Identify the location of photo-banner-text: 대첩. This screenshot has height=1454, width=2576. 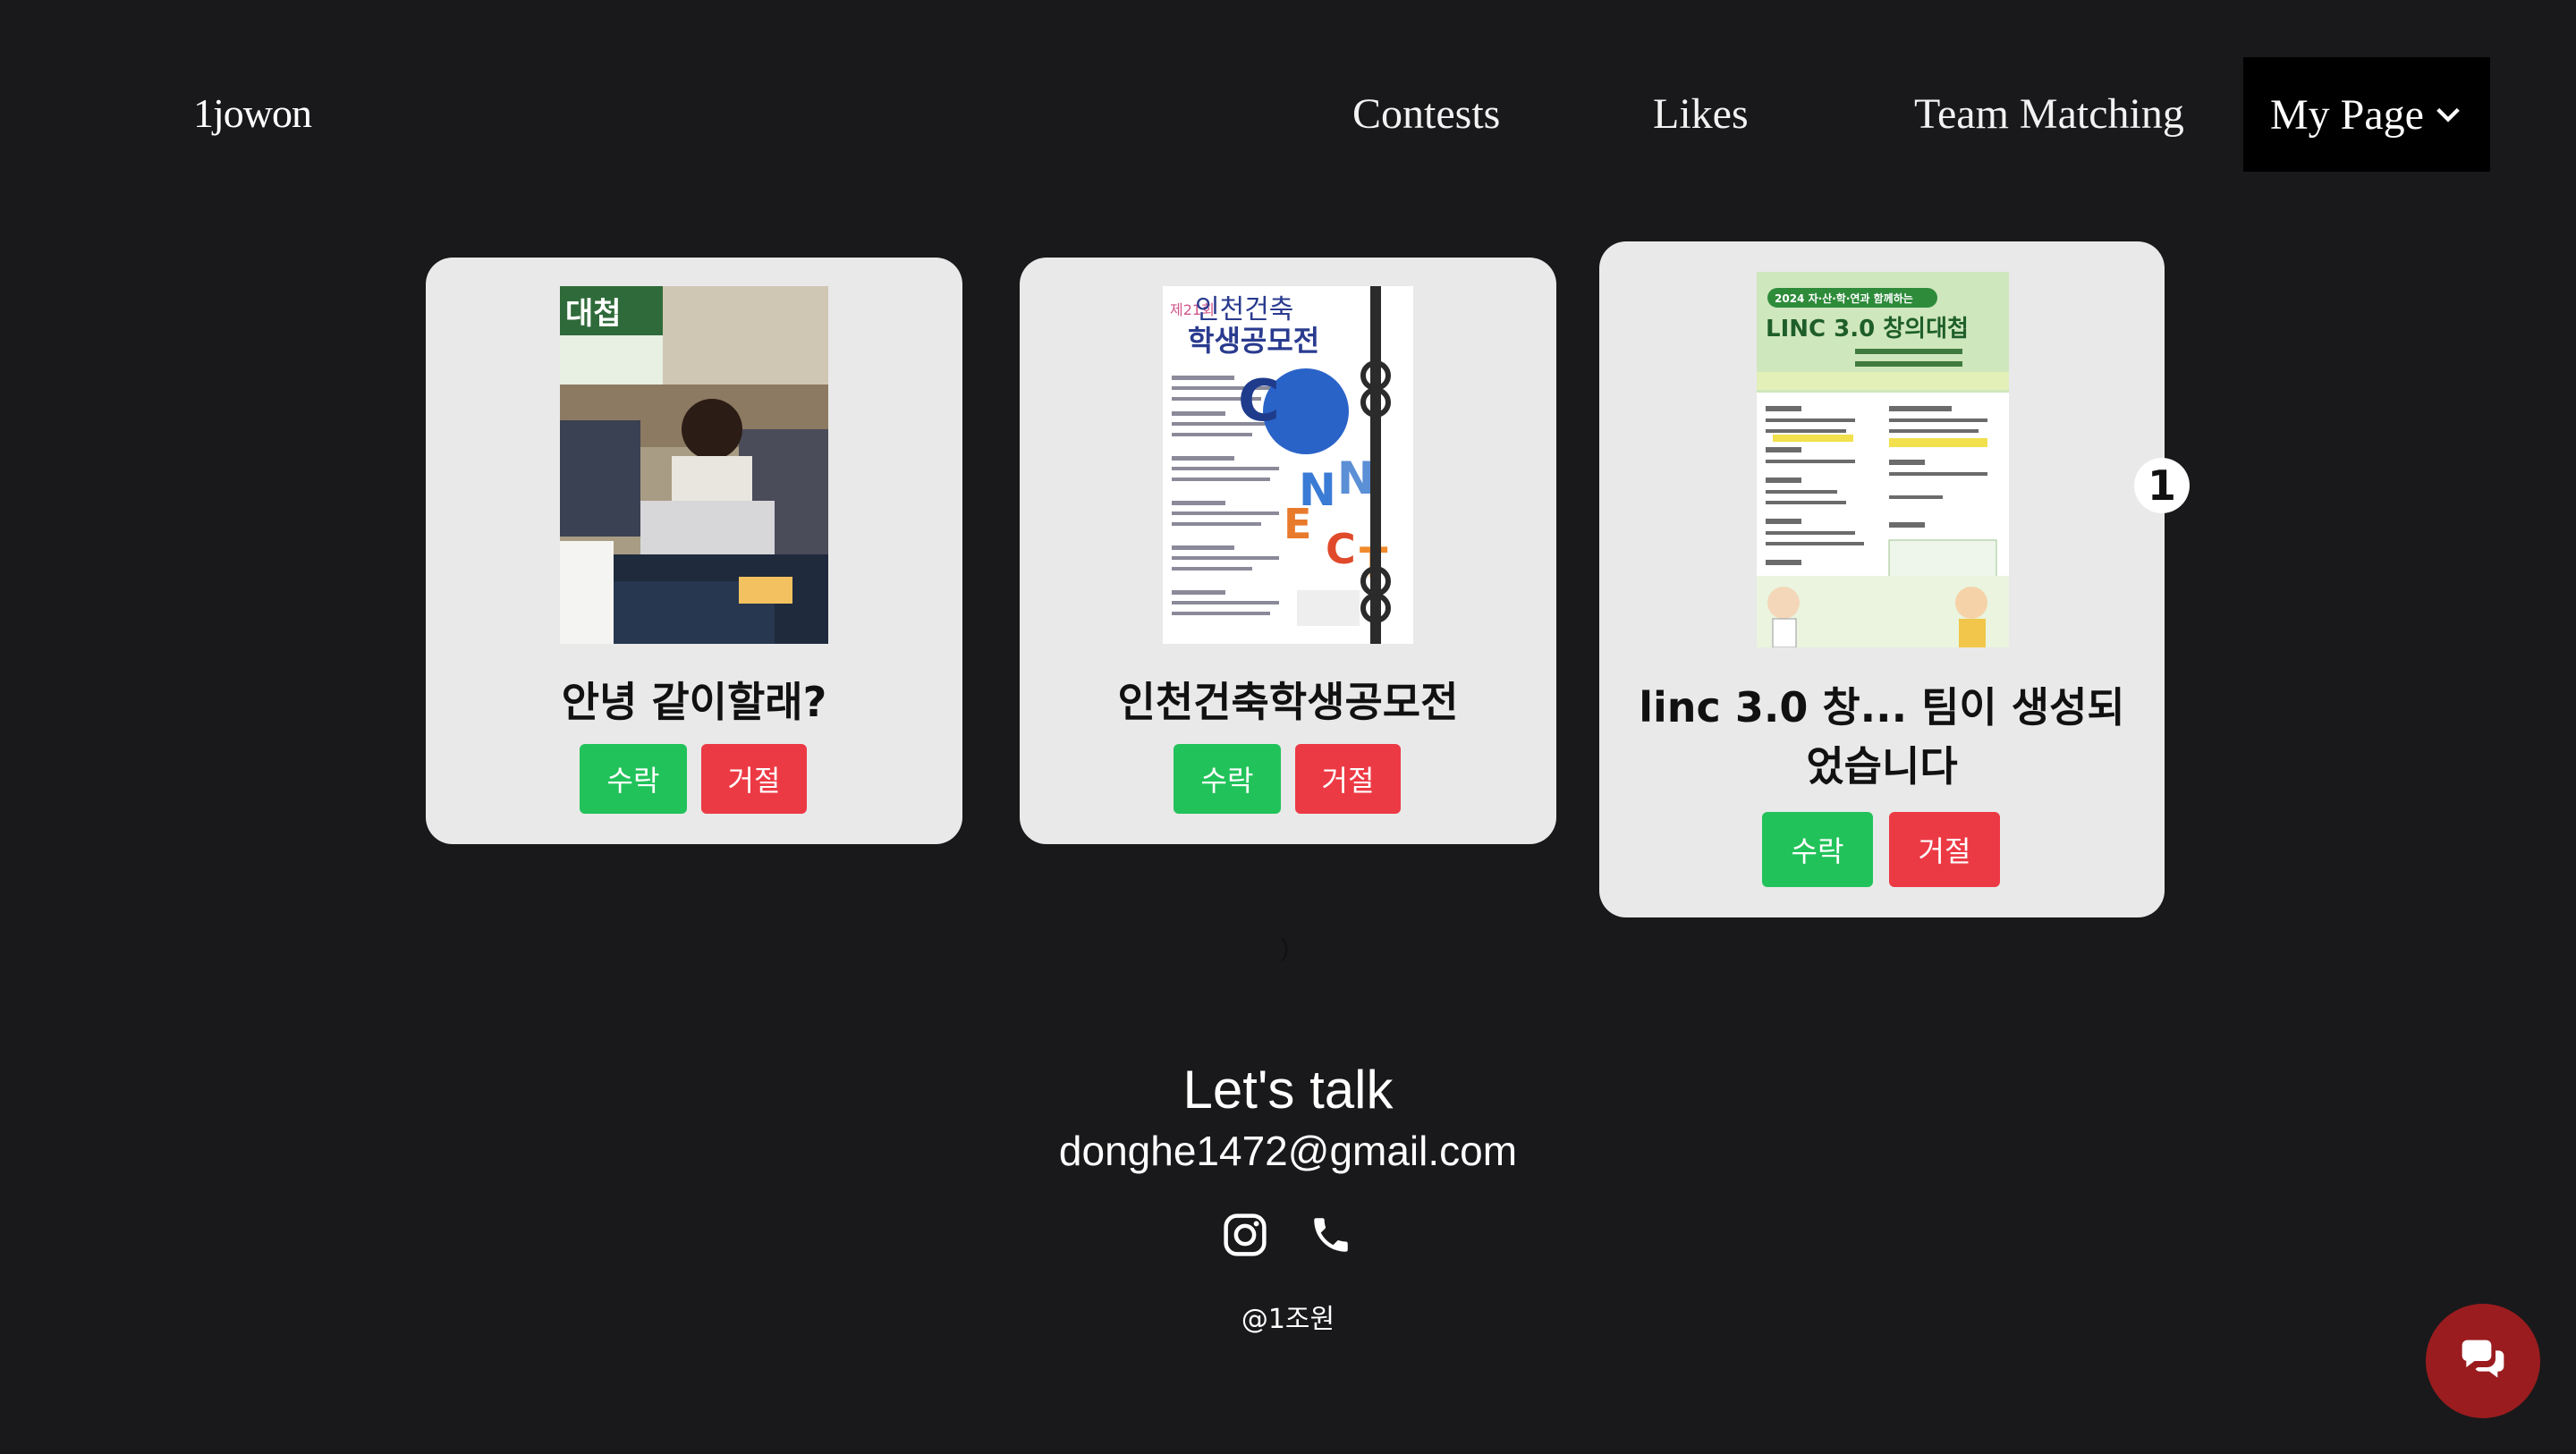
(593, 314).